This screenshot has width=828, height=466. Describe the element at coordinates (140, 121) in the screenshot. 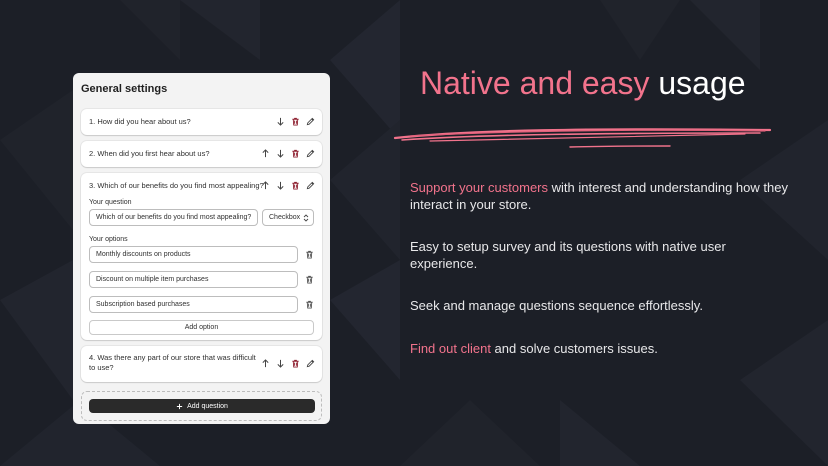

I see `question-label-1: 1. How did you hear about us?` at that location.